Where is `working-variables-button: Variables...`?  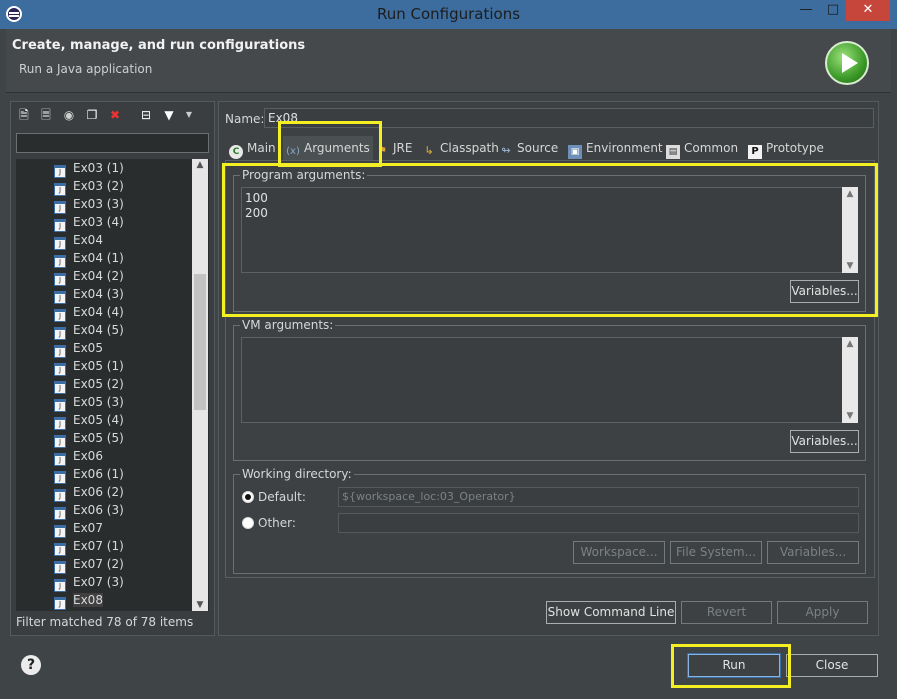 working-variables-button: Variables... is located at coordinates (813, 552).